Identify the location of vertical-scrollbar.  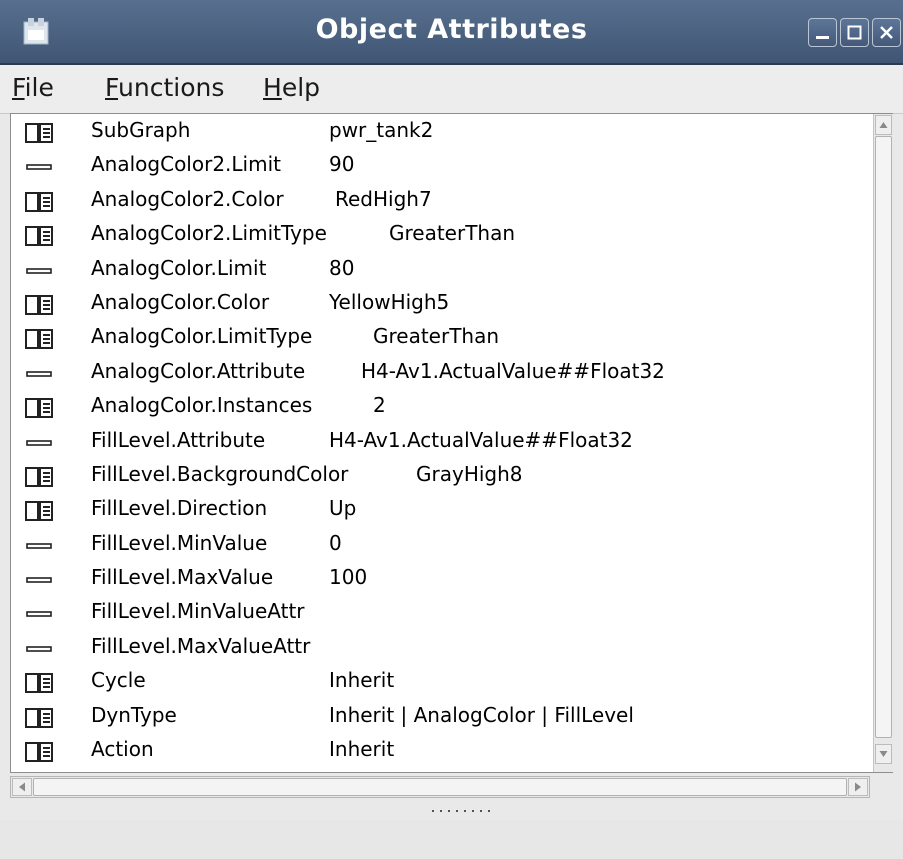
(883, 443).